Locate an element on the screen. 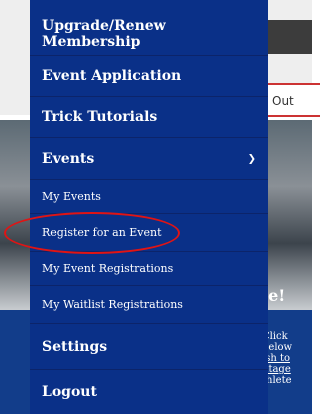 The height and width of the screenshot is (414, 320). menu-item-label: My Events is located at coordinates (71, 196).